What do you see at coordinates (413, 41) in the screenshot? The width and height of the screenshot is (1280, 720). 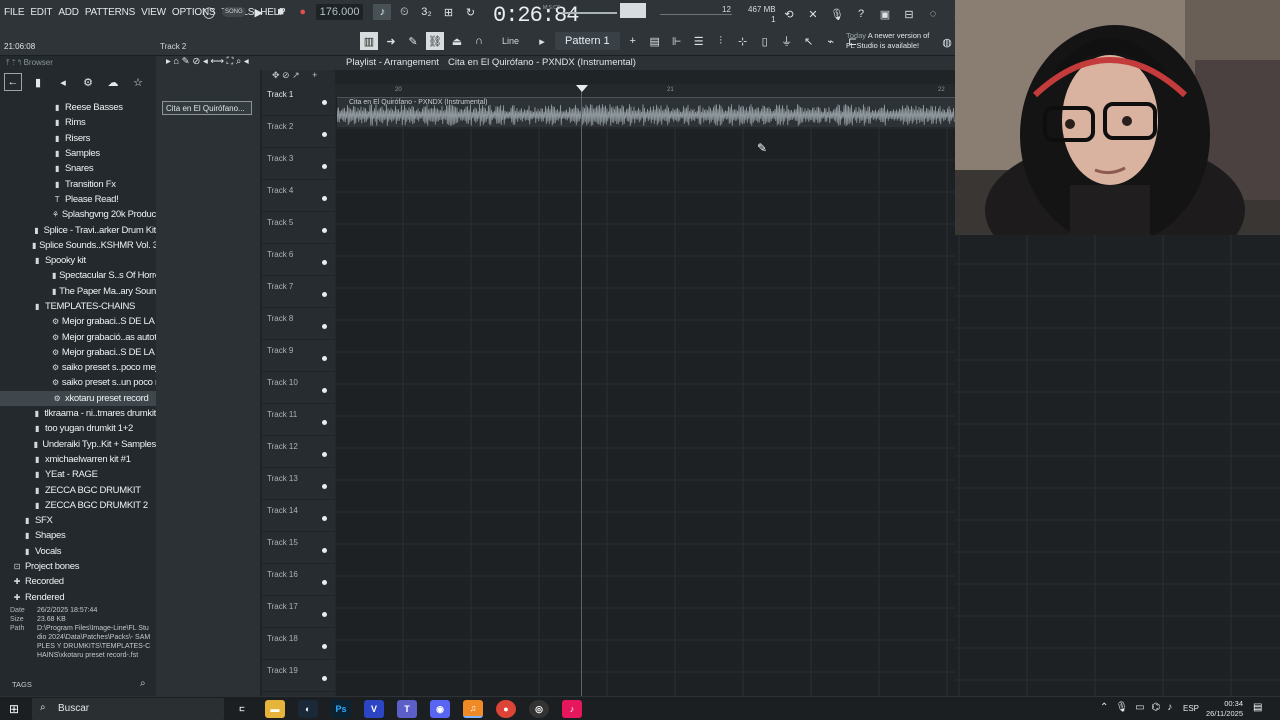 I see `pencil-icon: ✎` at bounding box center [413, 41].